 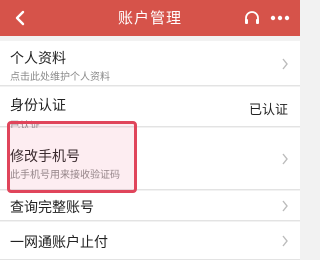 What do you see at coordinates (268, 110) in the screenshot?
I see `verification-status: 已认证` at bounding box center [268, 110].